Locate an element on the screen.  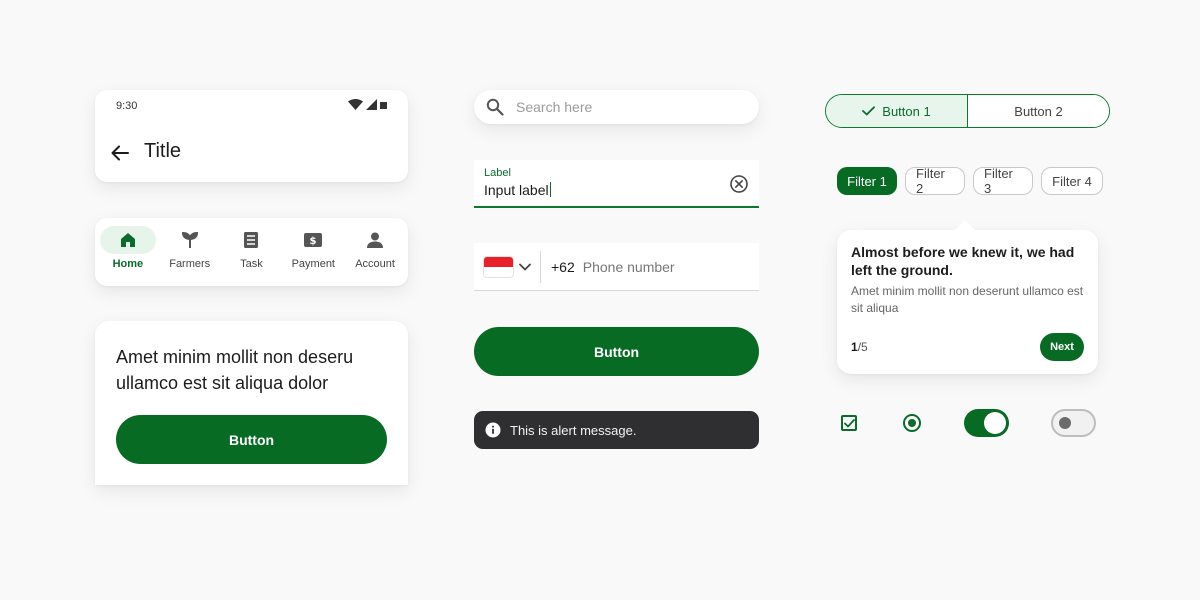
info-icon is located at coordinates (493, 430).